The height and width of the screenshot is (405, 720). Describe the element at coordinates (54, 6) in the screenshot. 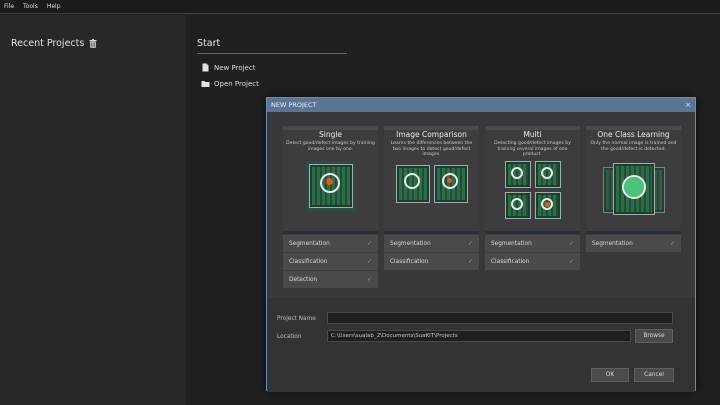

I see `menu-help: Help` at that location.